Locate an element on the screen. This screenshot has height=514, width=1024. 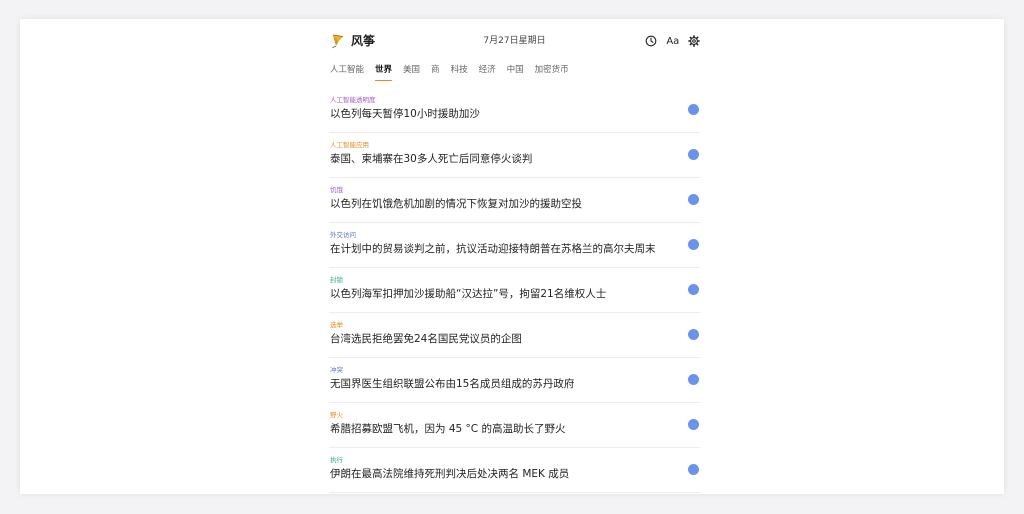
story-category: 外交访问 is located at coordinates (343, 235).